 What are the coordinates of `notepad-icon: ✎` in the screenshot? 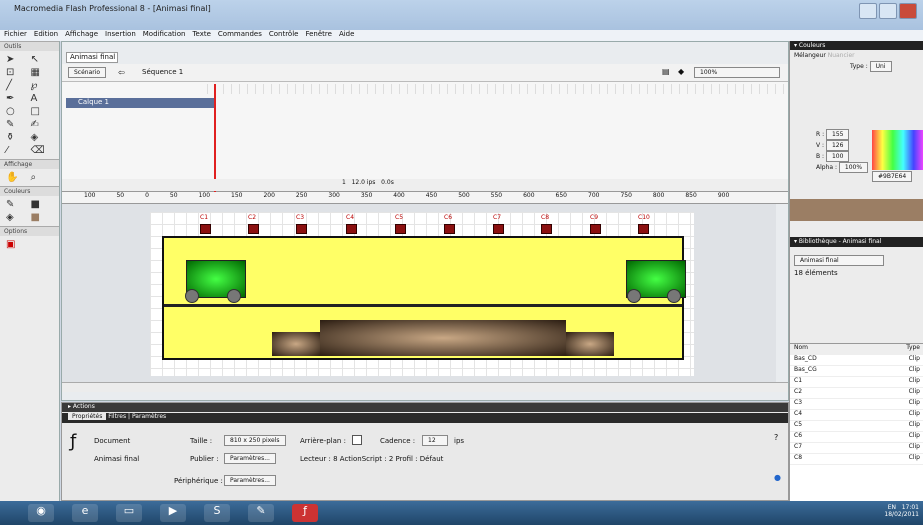 It's located at (261, 513).